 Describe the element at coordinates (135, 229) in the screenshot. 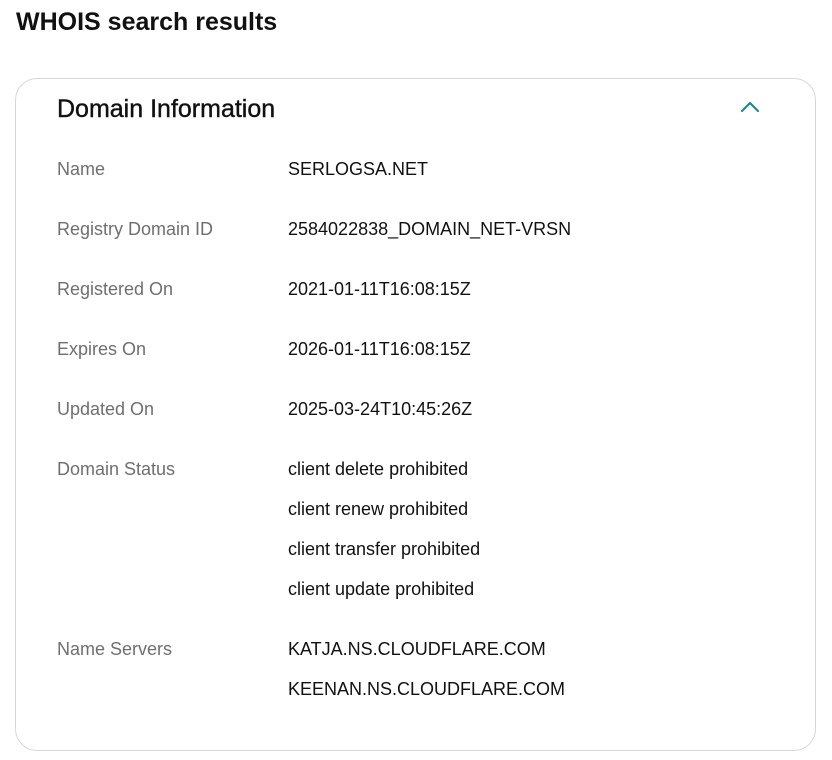

I see `row-label-registry-domain-id: Registry Domain ID` at that location.